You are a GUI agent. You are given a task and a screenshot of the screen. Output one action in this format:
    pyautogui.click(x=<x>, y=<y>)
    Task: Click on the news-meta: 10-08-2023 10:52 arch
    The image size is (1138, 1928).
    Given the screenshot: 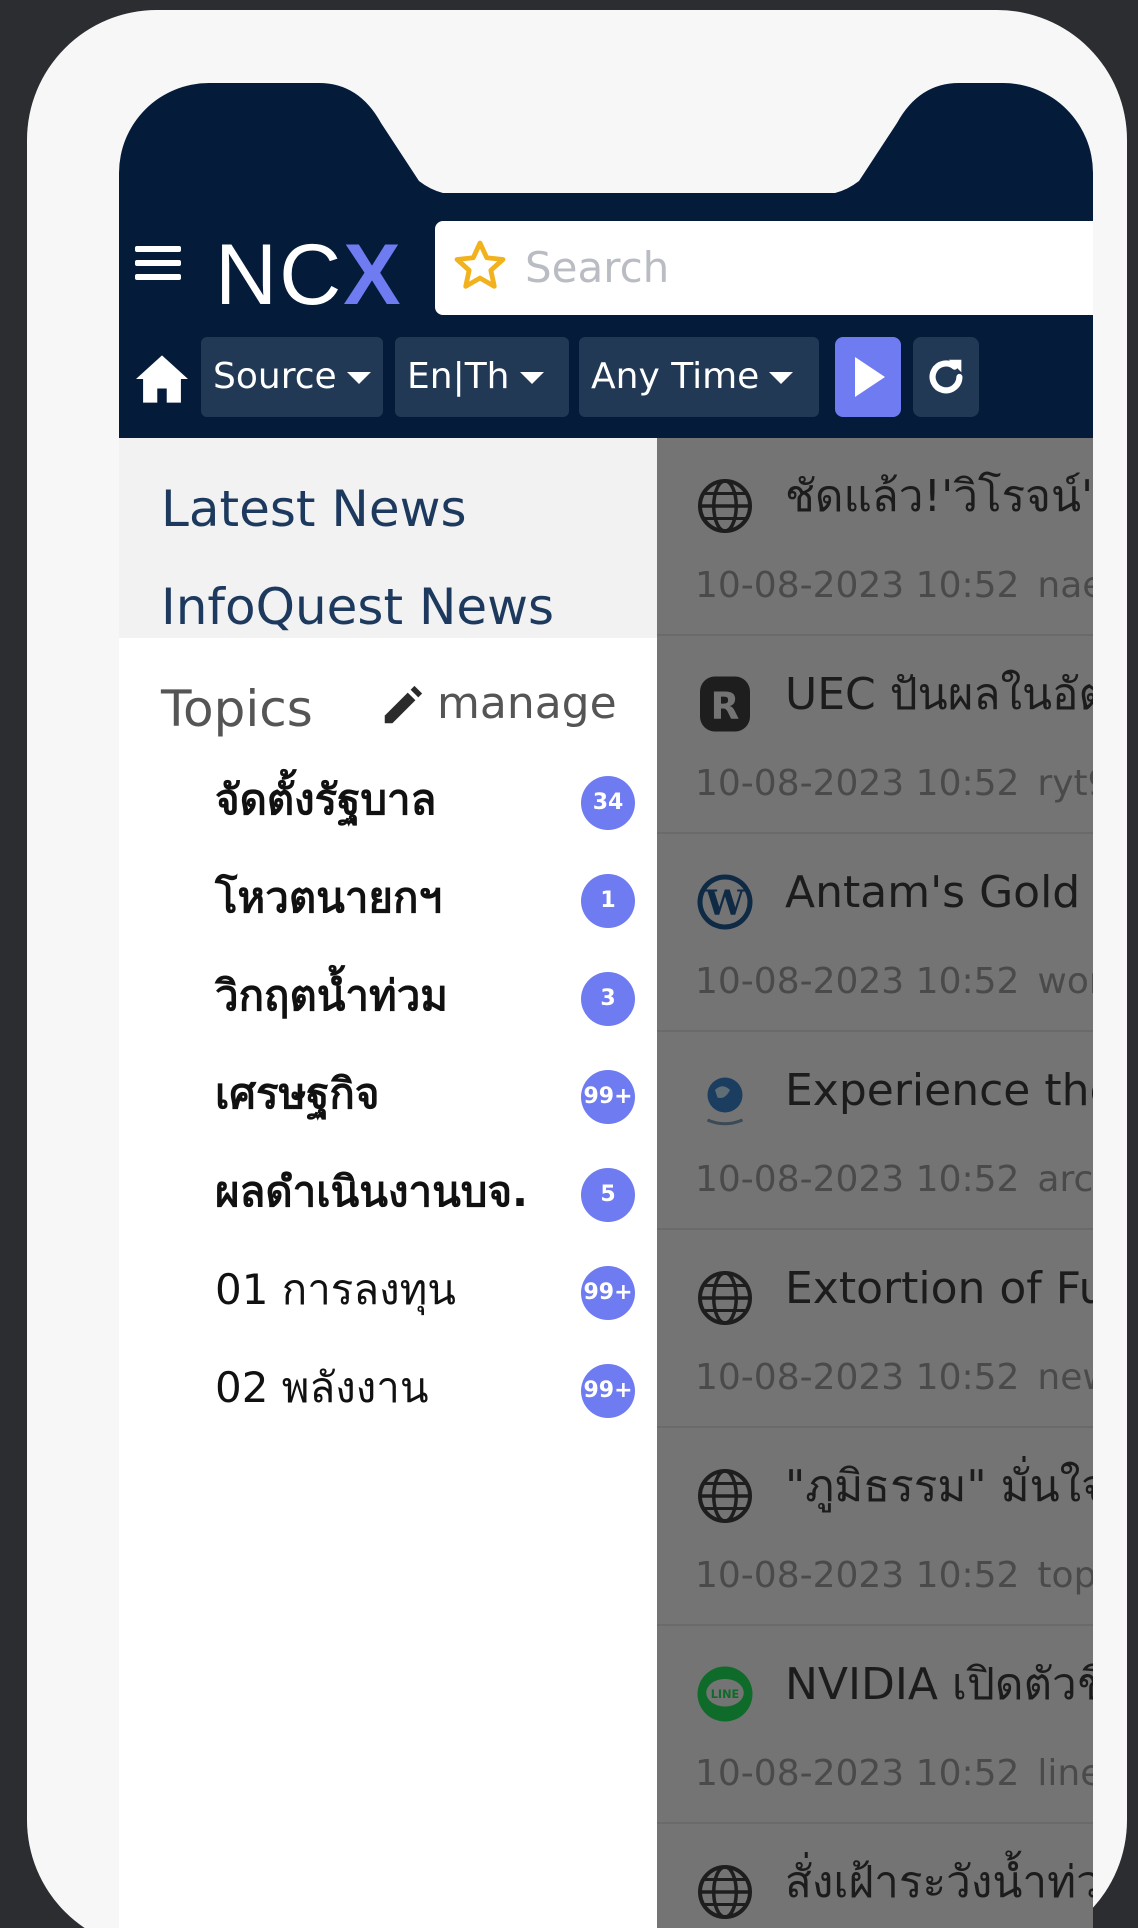 What is the action you would take?
    pyautogui.click(x=894, y=1180)
    